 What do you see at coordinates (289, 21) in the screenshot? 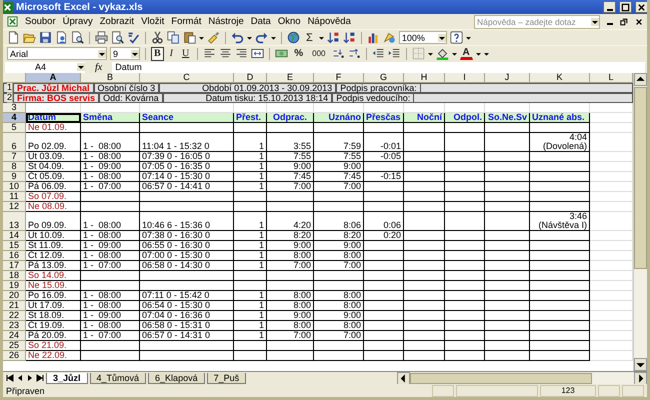
I see `menu-item: Okno` at bounding box center [289, 21].